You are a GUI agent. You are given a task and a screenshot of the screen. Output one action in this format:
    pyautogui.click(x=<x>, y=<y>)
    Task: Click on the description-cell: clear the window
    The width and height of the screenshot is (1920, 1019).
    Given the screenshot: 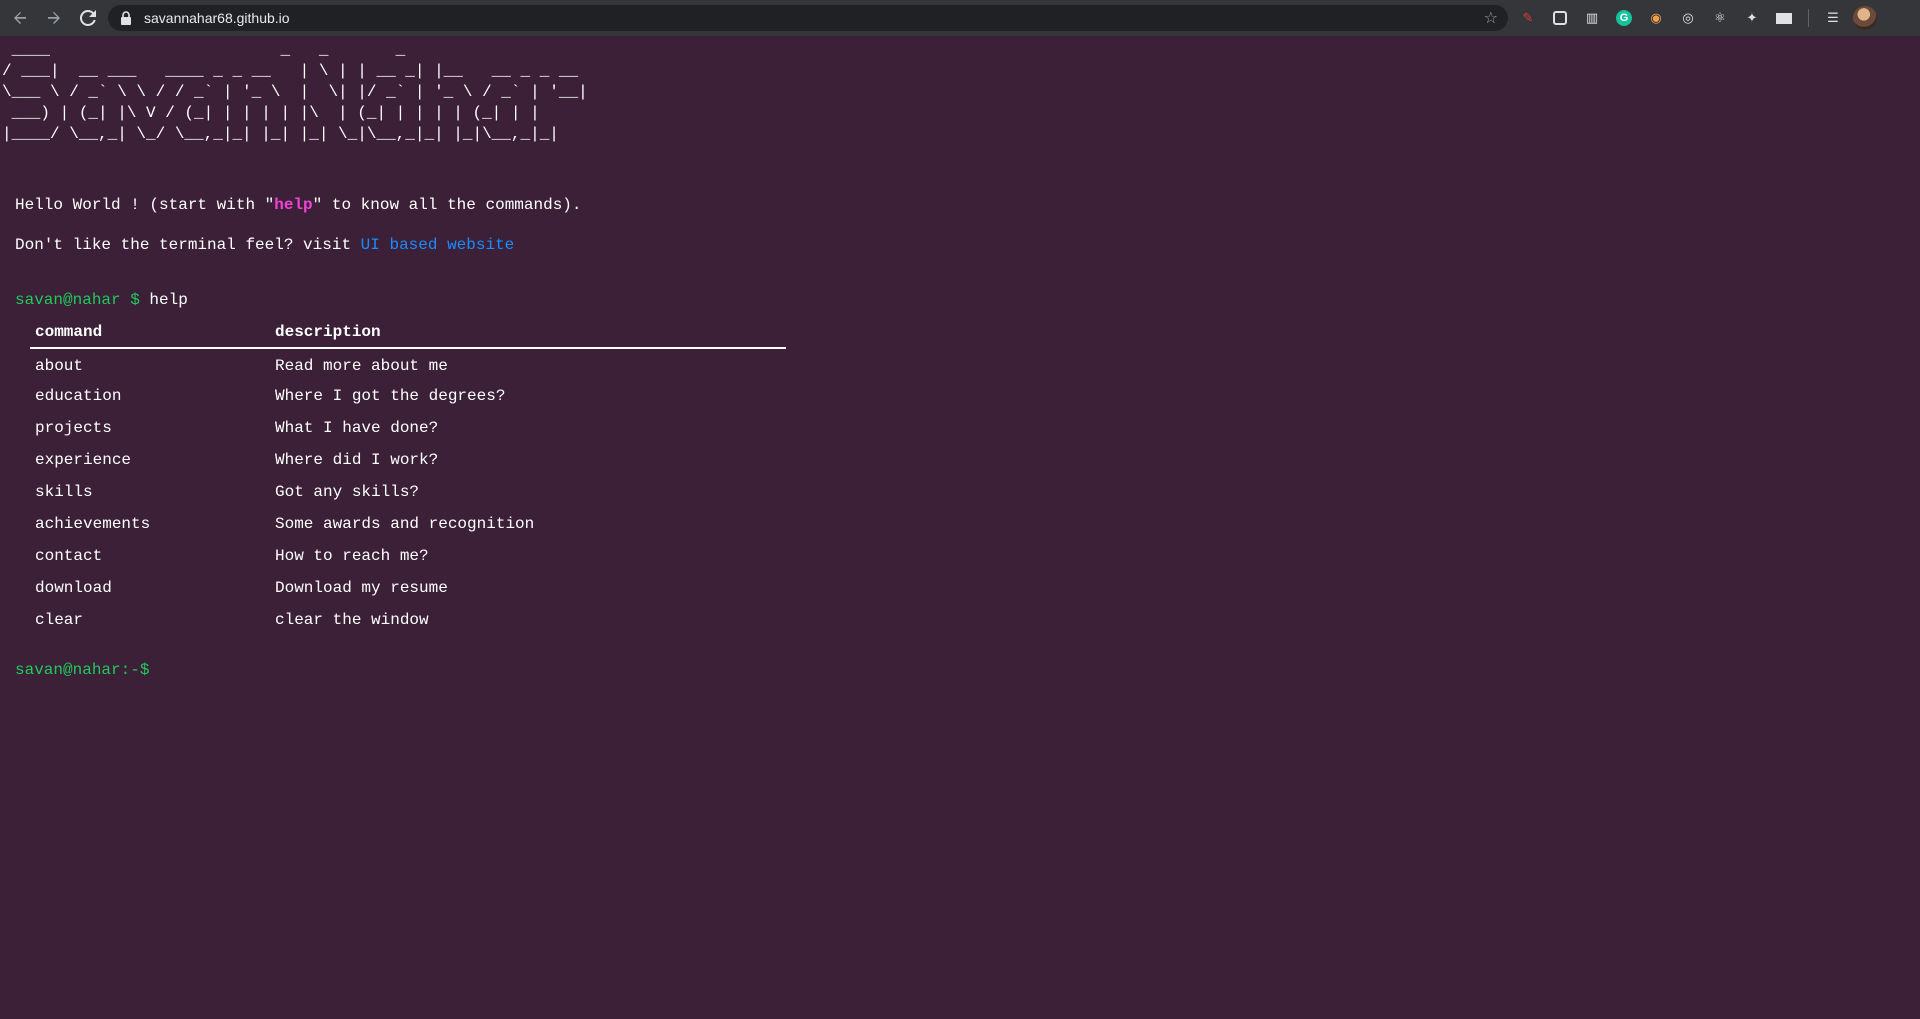 What is the action you would take?
    pyautogui.click(x=352, y=620)
    